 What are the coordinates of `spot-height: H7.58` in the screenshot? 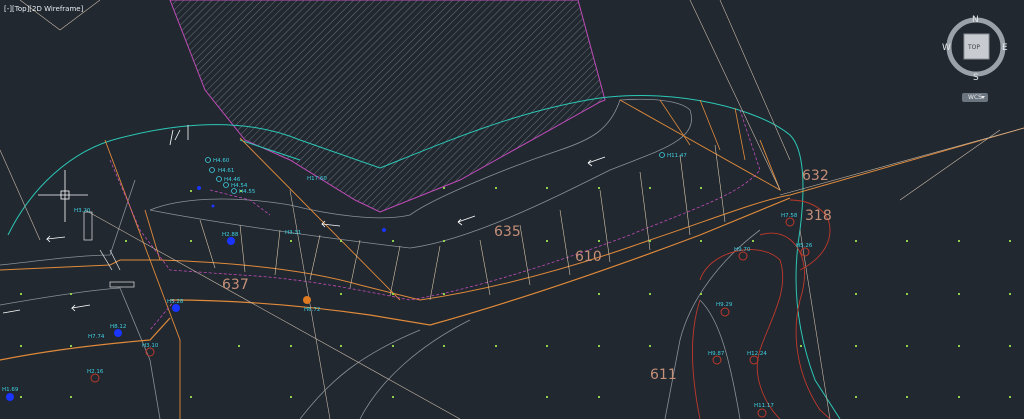 It's located at (789, 216).